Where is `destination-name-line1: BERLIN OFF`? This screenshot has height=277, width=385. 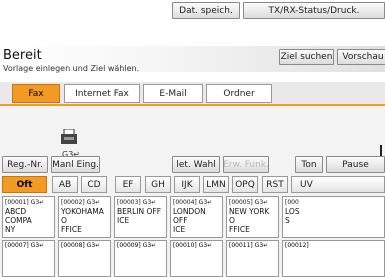 destination-name-line1: BERLIN OFF is located at coordinates (139, 211).